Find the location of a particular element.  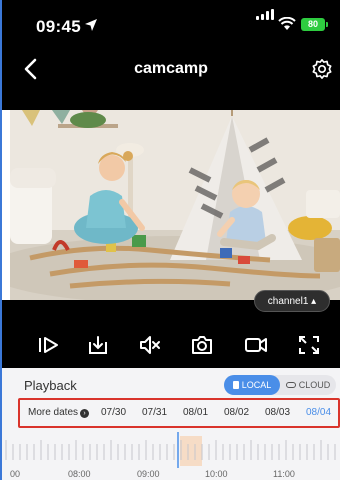

record-icon is located at coordinates (256, 345).